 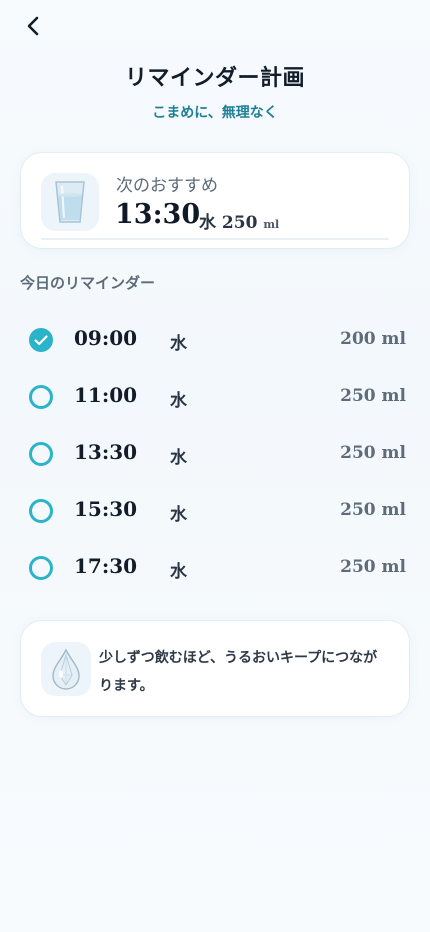 I want to click on next-drink: 水, so click(x=207, y=223).